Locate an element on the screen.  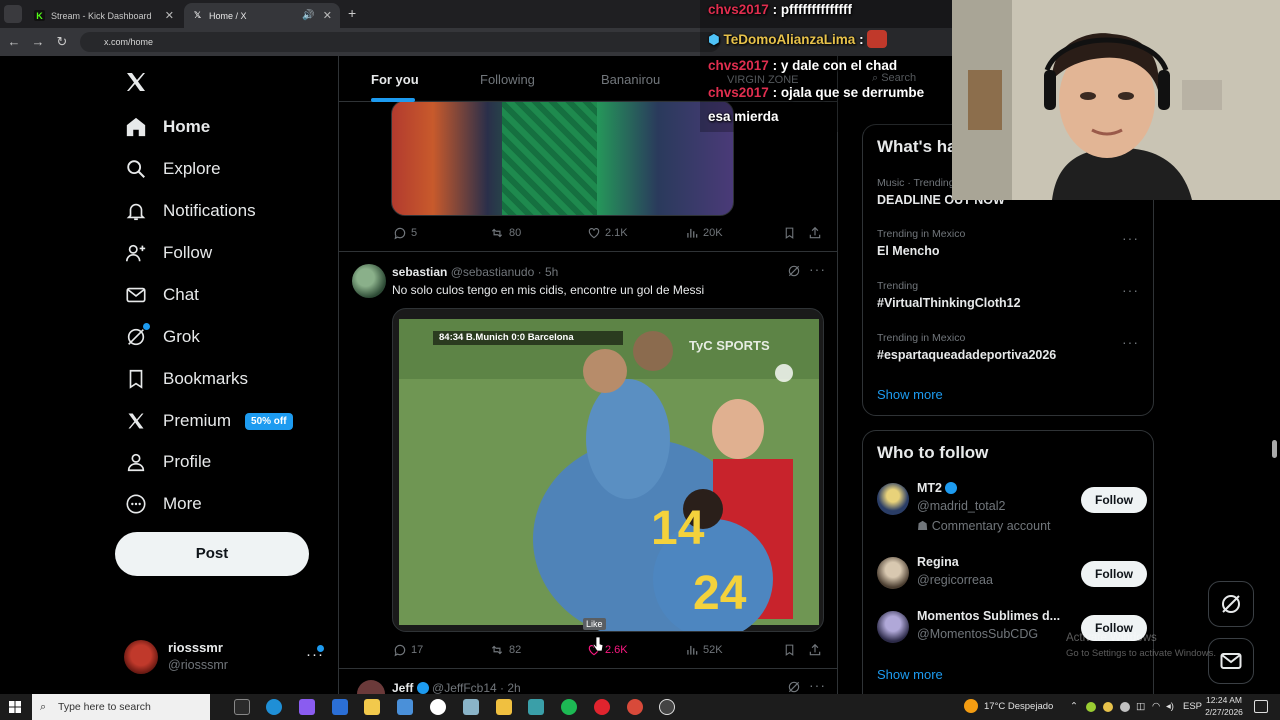
post-button: Post is located at coordinates (212, 554).